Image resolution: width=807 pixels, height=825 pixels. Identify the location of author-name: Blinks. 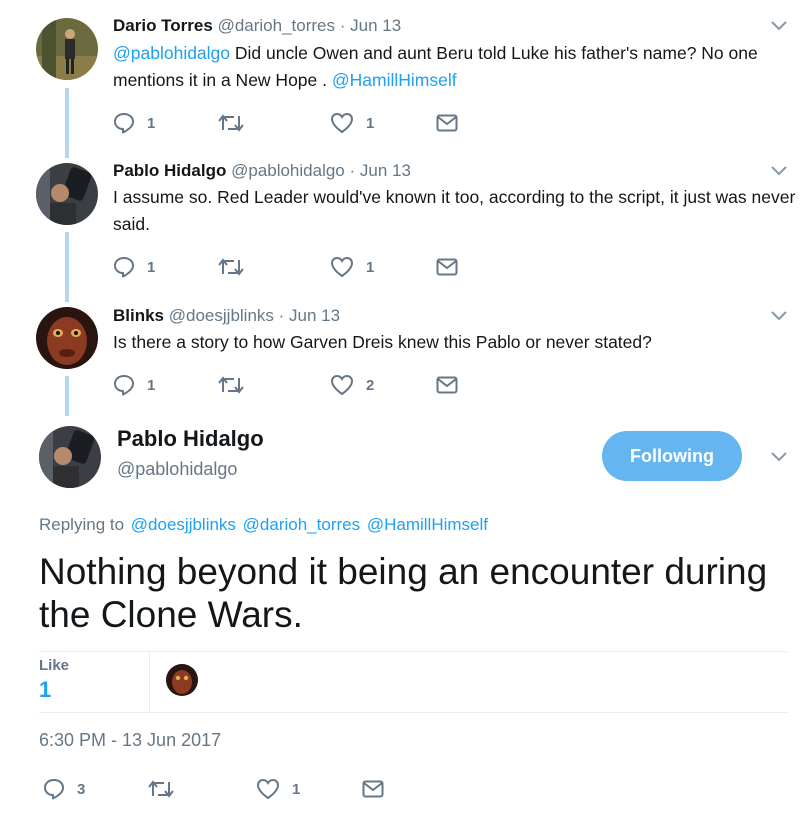
(138, 315).